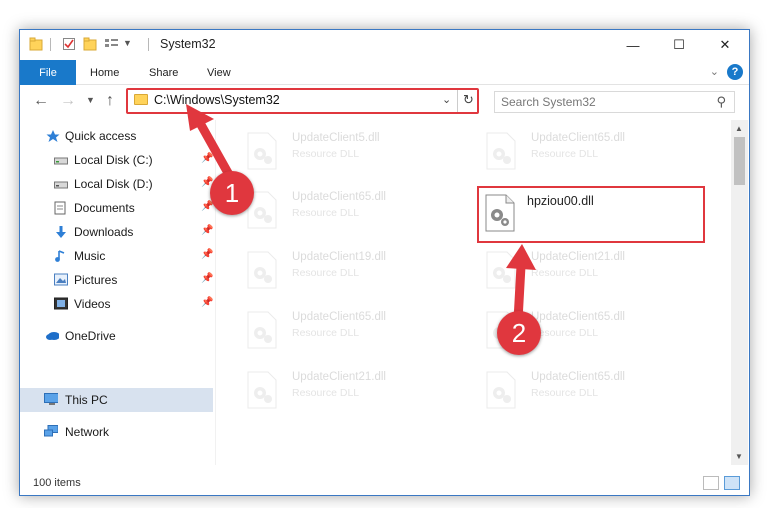 This screenshot has width=769, height=508. Describe the element at coordinates (457, 101) in the screenshot. I see `address-separator` at that location.